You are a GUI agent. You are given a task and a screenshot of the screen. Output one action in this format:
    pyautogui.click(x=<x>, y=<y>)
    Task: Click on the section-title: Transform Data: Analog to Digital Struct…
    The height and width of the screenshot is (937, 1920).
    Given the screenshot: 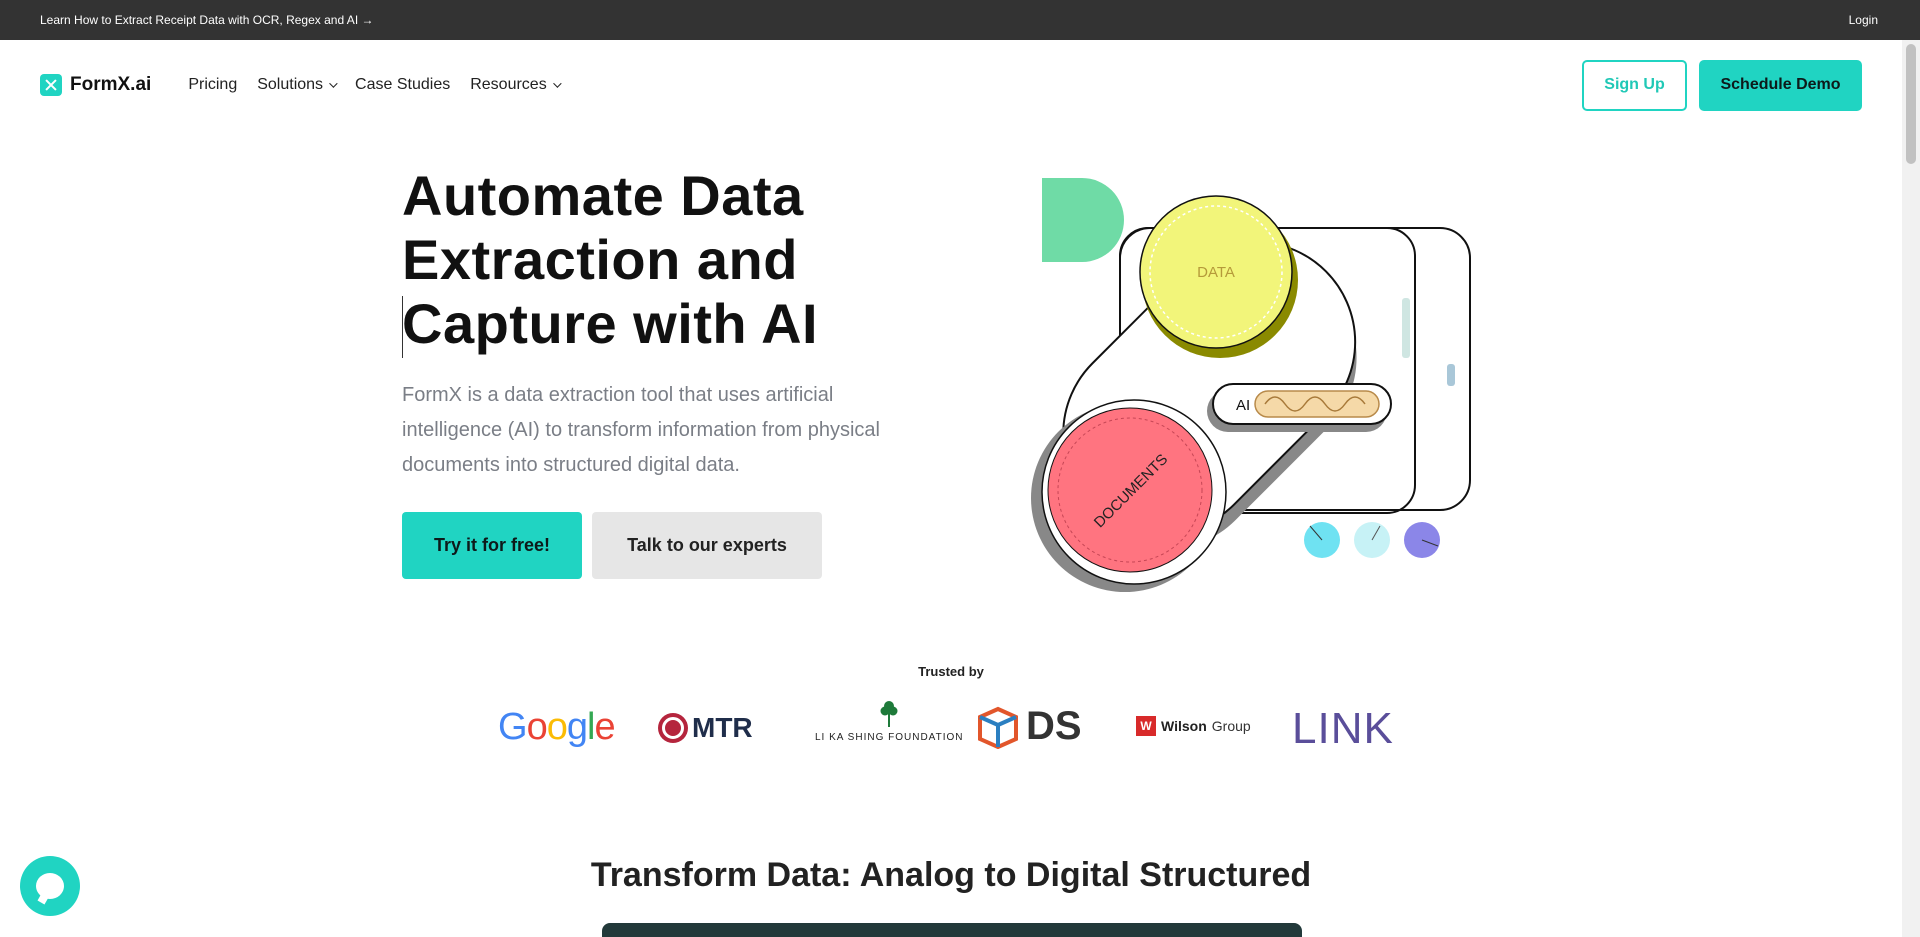 What is the action you would take?
    pyautogui.click(x=951, y=875)
    